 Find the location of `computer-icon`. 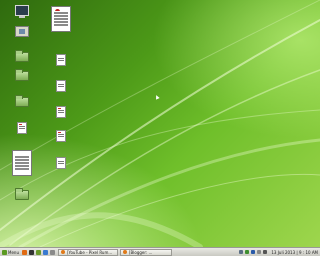

computer-icon is located at coordinates (22, 11).